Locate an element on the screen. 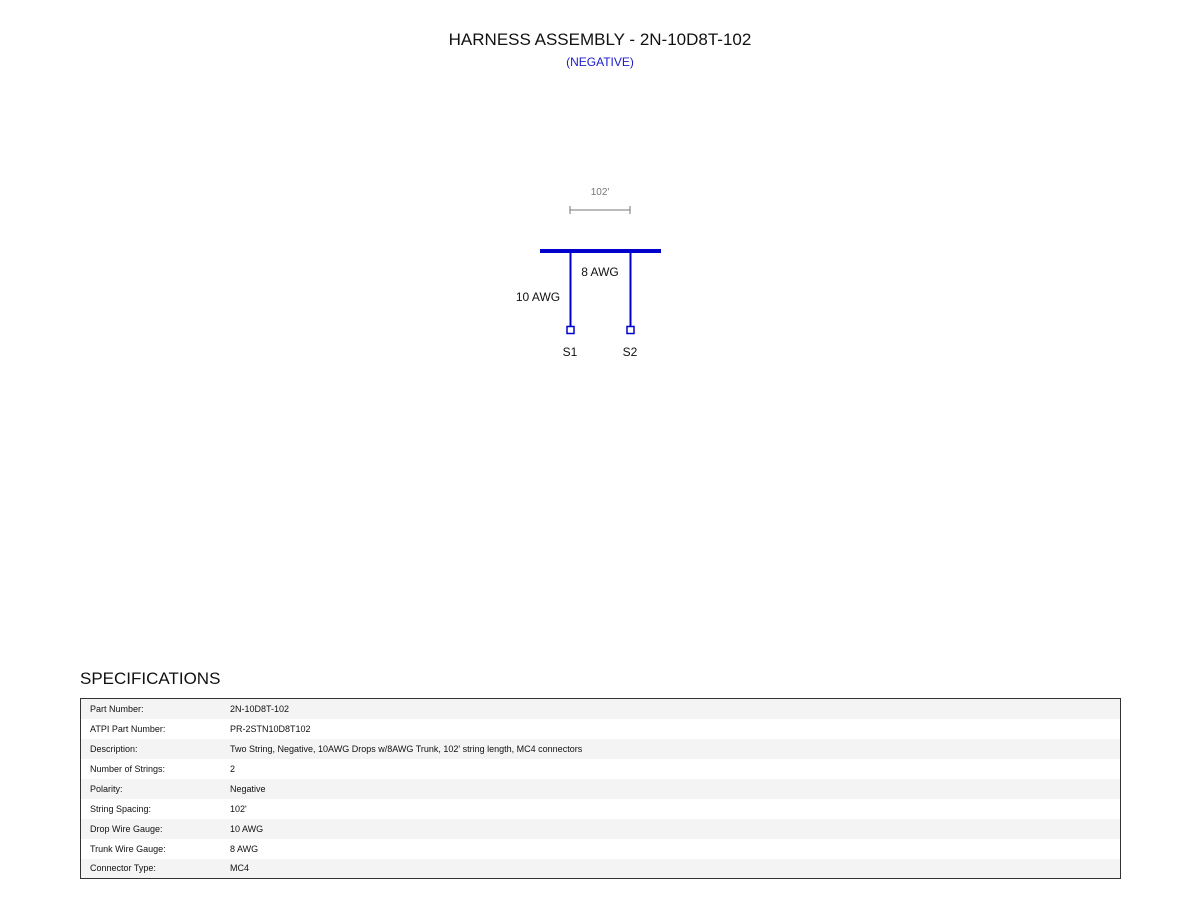 This screenshot has width=1200, height=900. spec-value: MC4 is located at coordinates (240, 868).